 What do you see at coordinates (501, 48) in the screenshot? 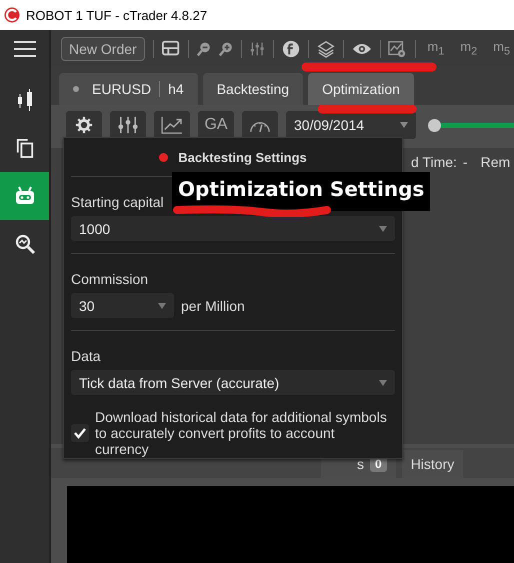
I see `timeframe-button: m$_{5}$` at bounding box center [501, 48].